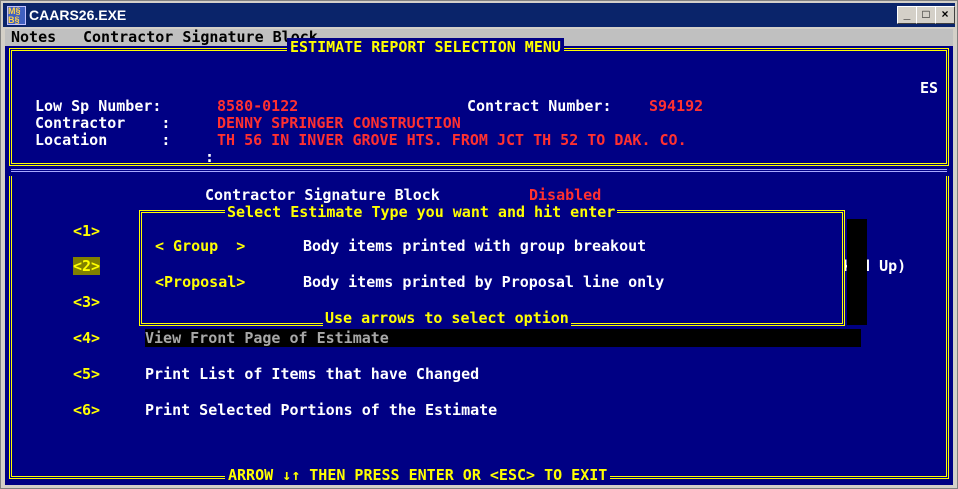  Describe the element at coordinates (929, 88) in the screenshot. I see `corner-code: ES` at that location.